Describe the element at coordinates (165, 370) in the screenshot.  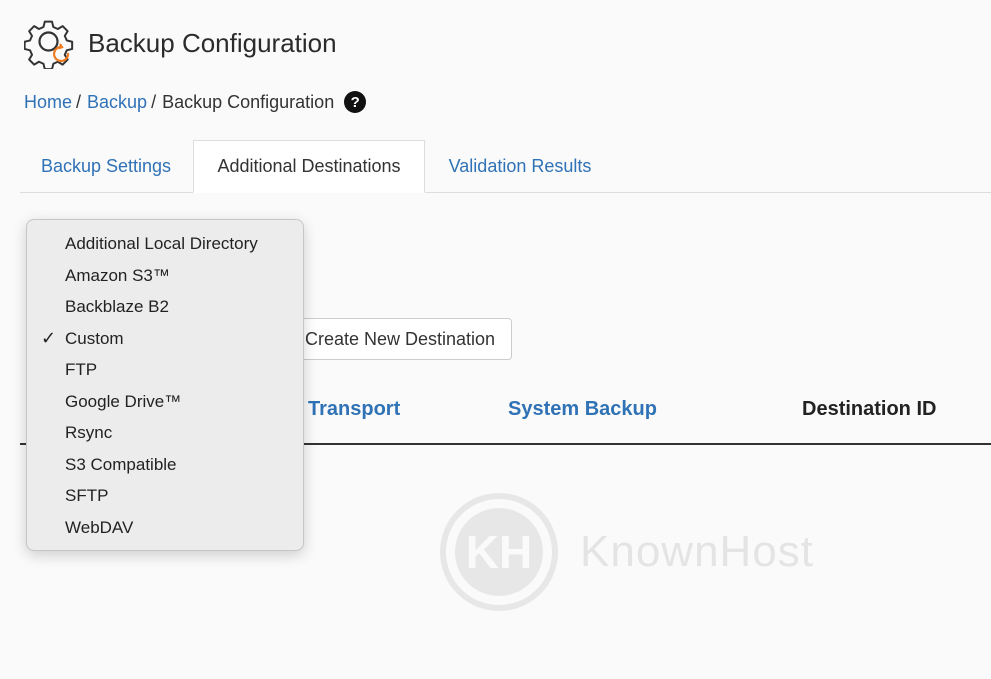
I see `dropdown-option: FTP` at that location.